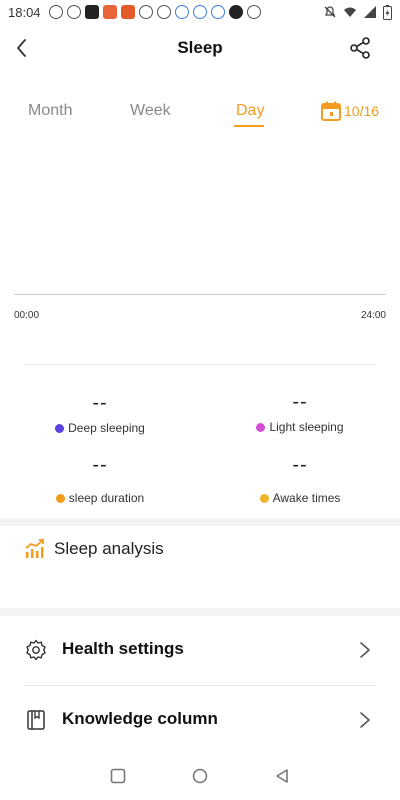 Image resolution: width=400 pixels, height=800 pixels. I want to click on active-tab-underline, so click(249, 126).